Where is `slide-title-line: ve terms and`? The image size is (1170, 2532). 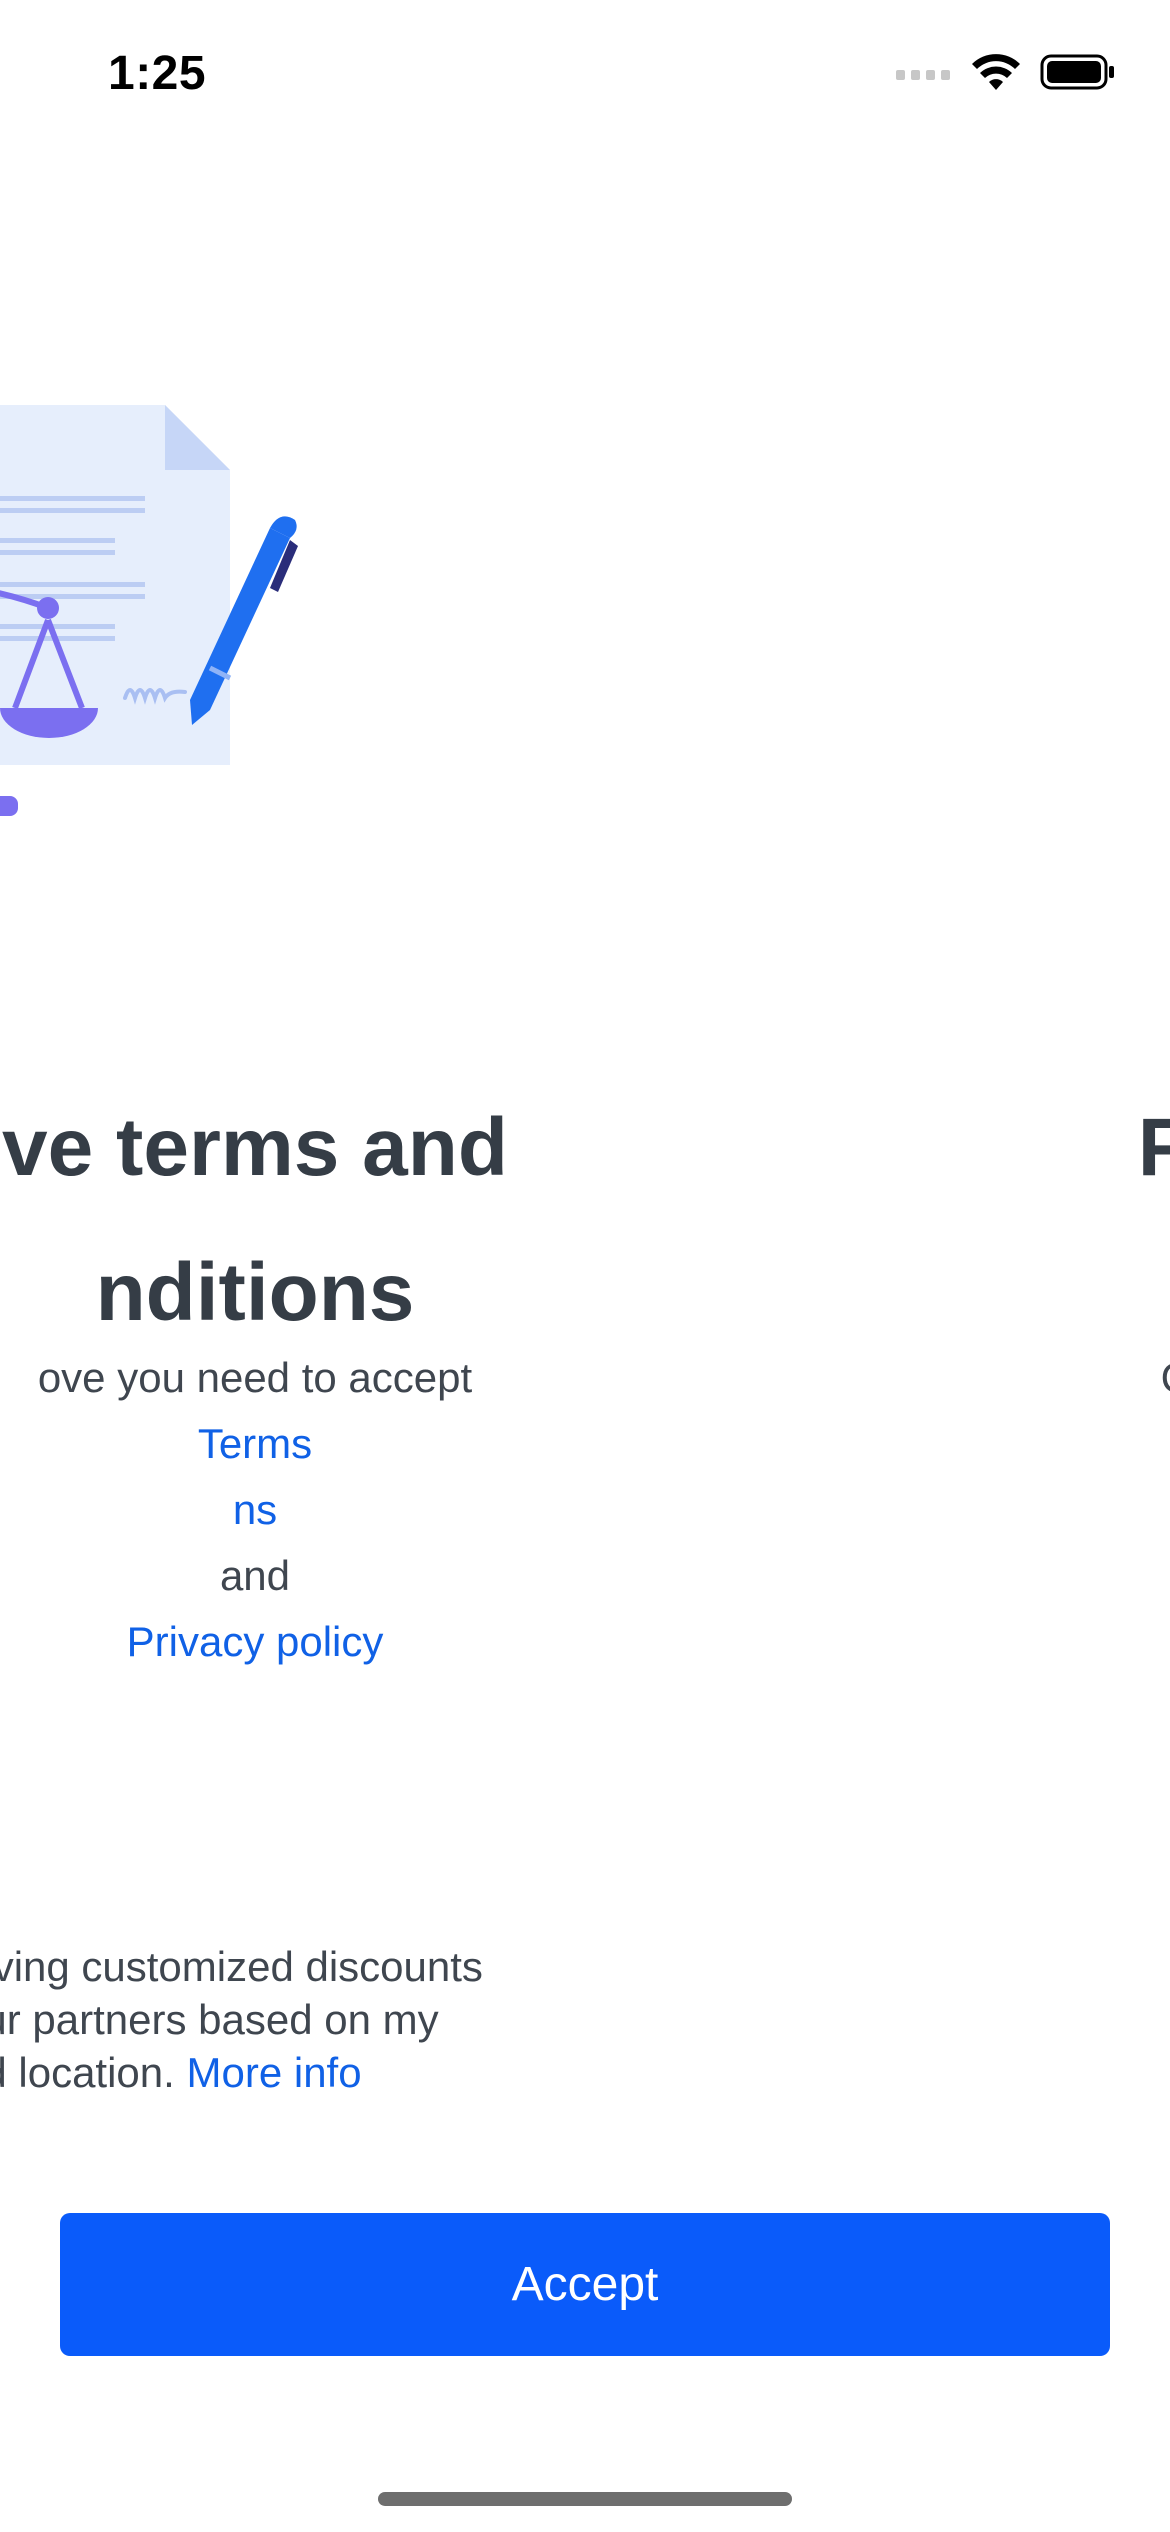 slide-title-line: ve terms and is located at coordinates (255, 1147).